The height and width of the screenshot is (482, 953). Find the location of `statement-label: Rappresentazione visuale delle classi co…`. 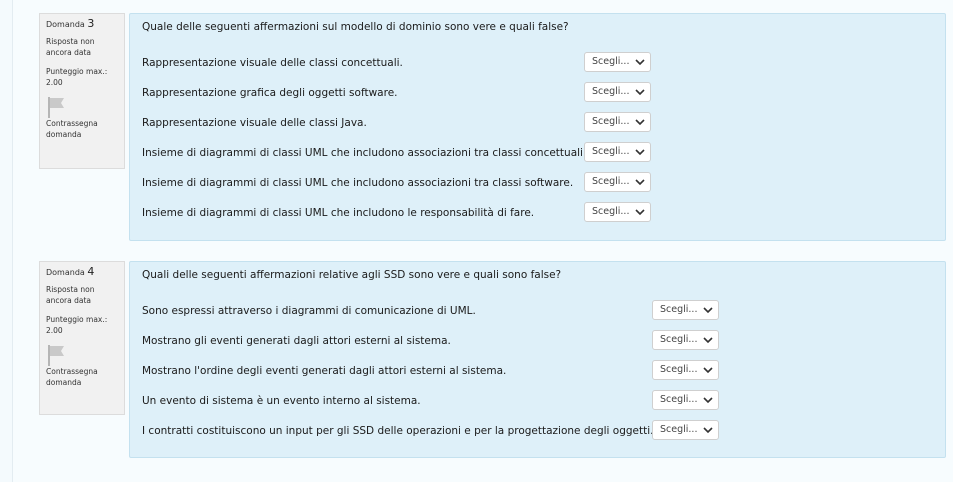

statement-label: Rappresentazione visuale delle classi co… is located at coordinates (272, 63).